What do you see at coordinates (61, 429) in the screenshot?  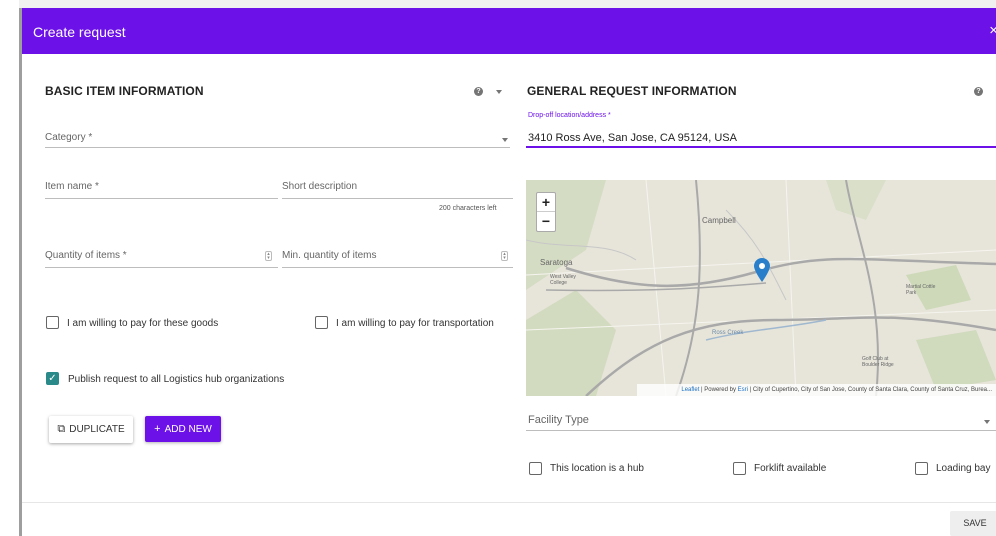 I see `copy-icon: ⧉` at bounding box center [61, 429].